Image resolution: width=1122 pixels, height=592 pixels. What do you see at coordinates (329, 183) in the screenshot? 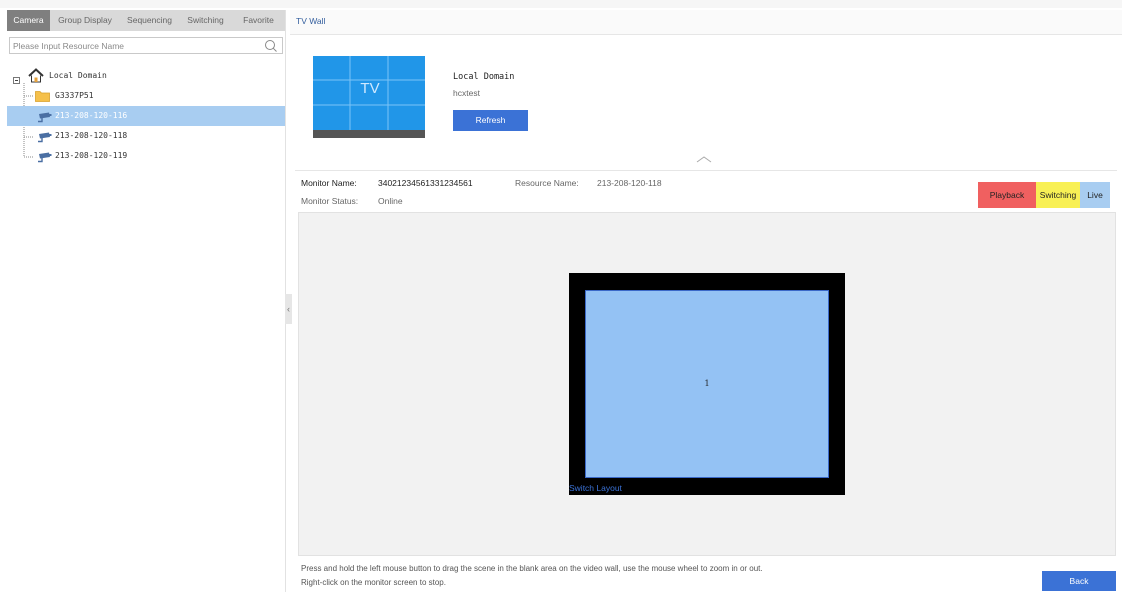
I see `monitor-name-label: Monitor Name:` at bounding box center [329, 183].